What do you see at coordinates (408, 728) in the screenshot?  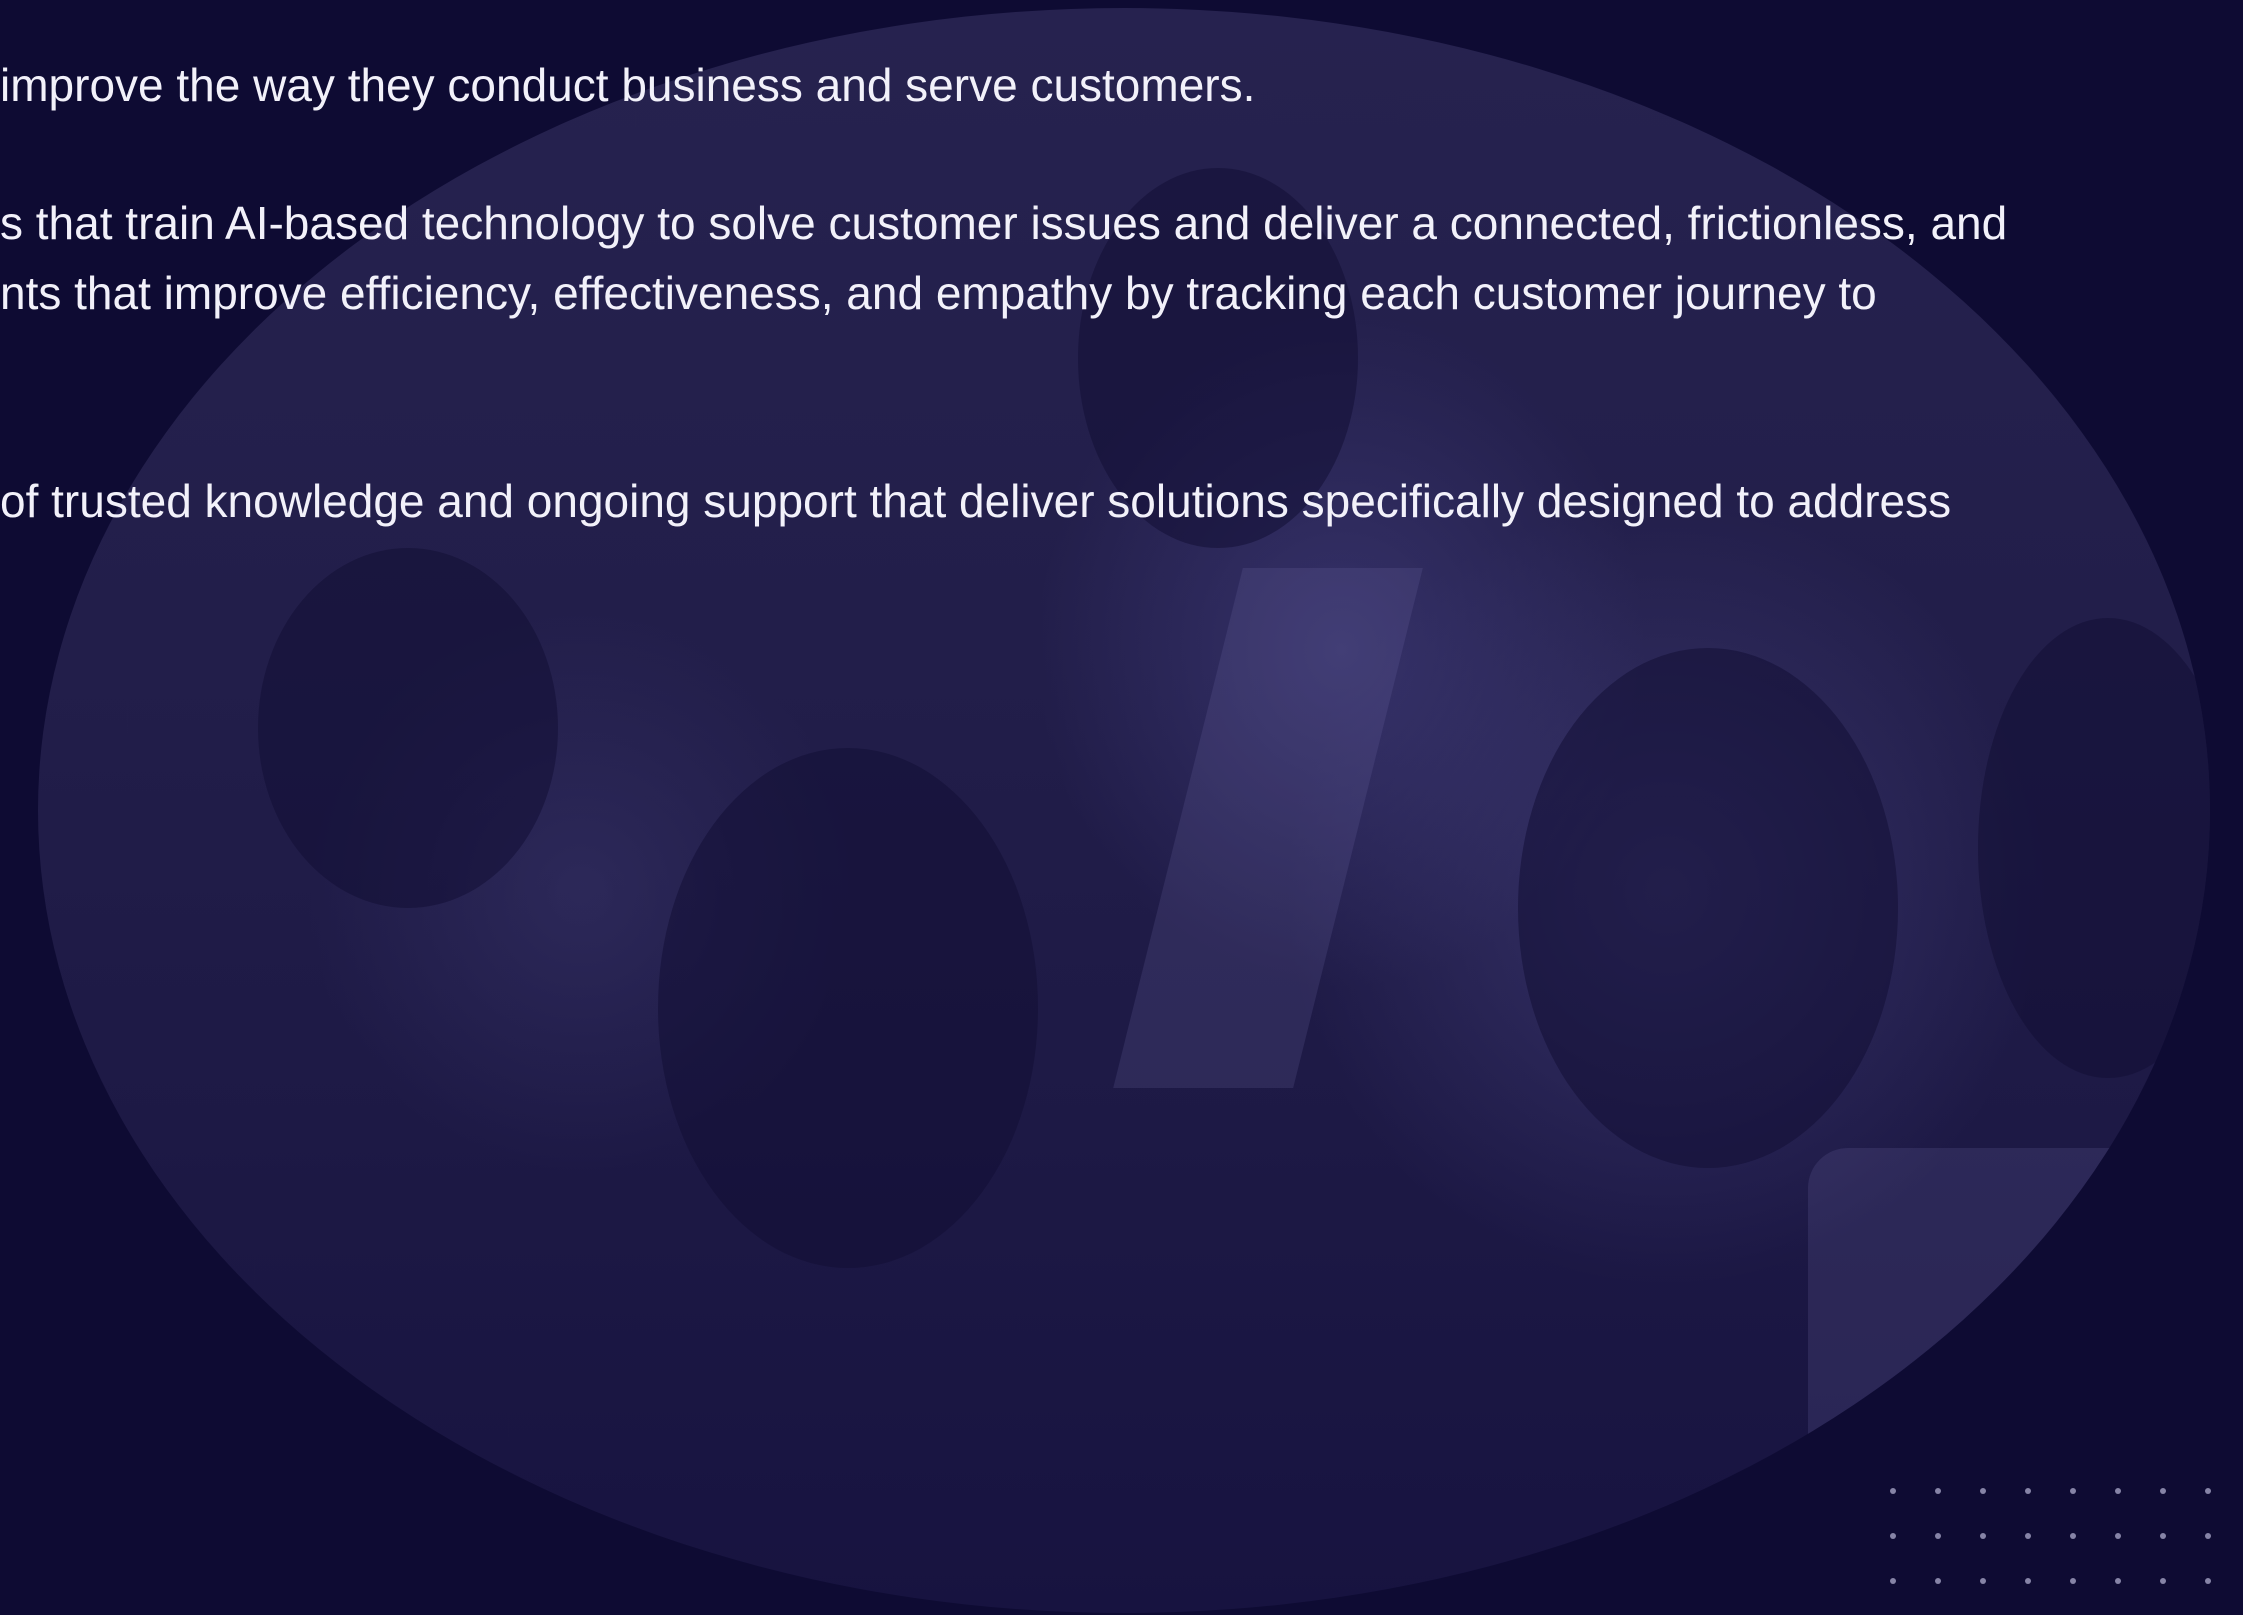 I see `person-silhouette-left` at bounding box center [408, 728].